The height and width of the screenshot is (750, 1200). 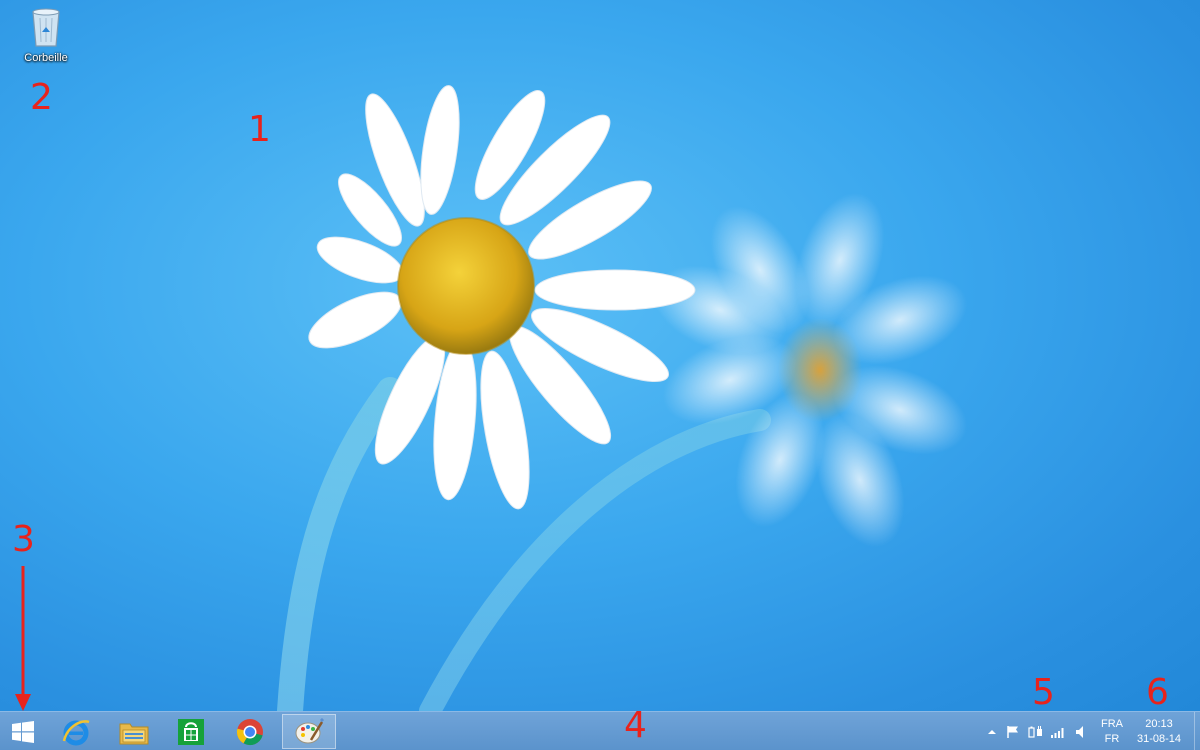 I want to click on start-button, so click(x=23, y=731).